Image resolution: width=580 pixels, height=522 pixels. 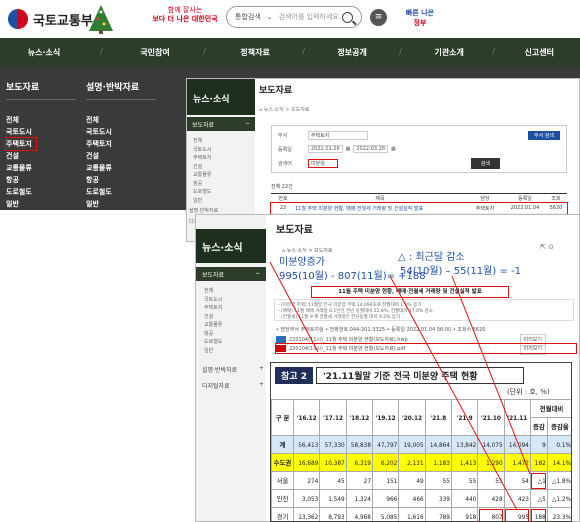 I want to click on all-menu-icon: ≡, so click(x=378, y=17).